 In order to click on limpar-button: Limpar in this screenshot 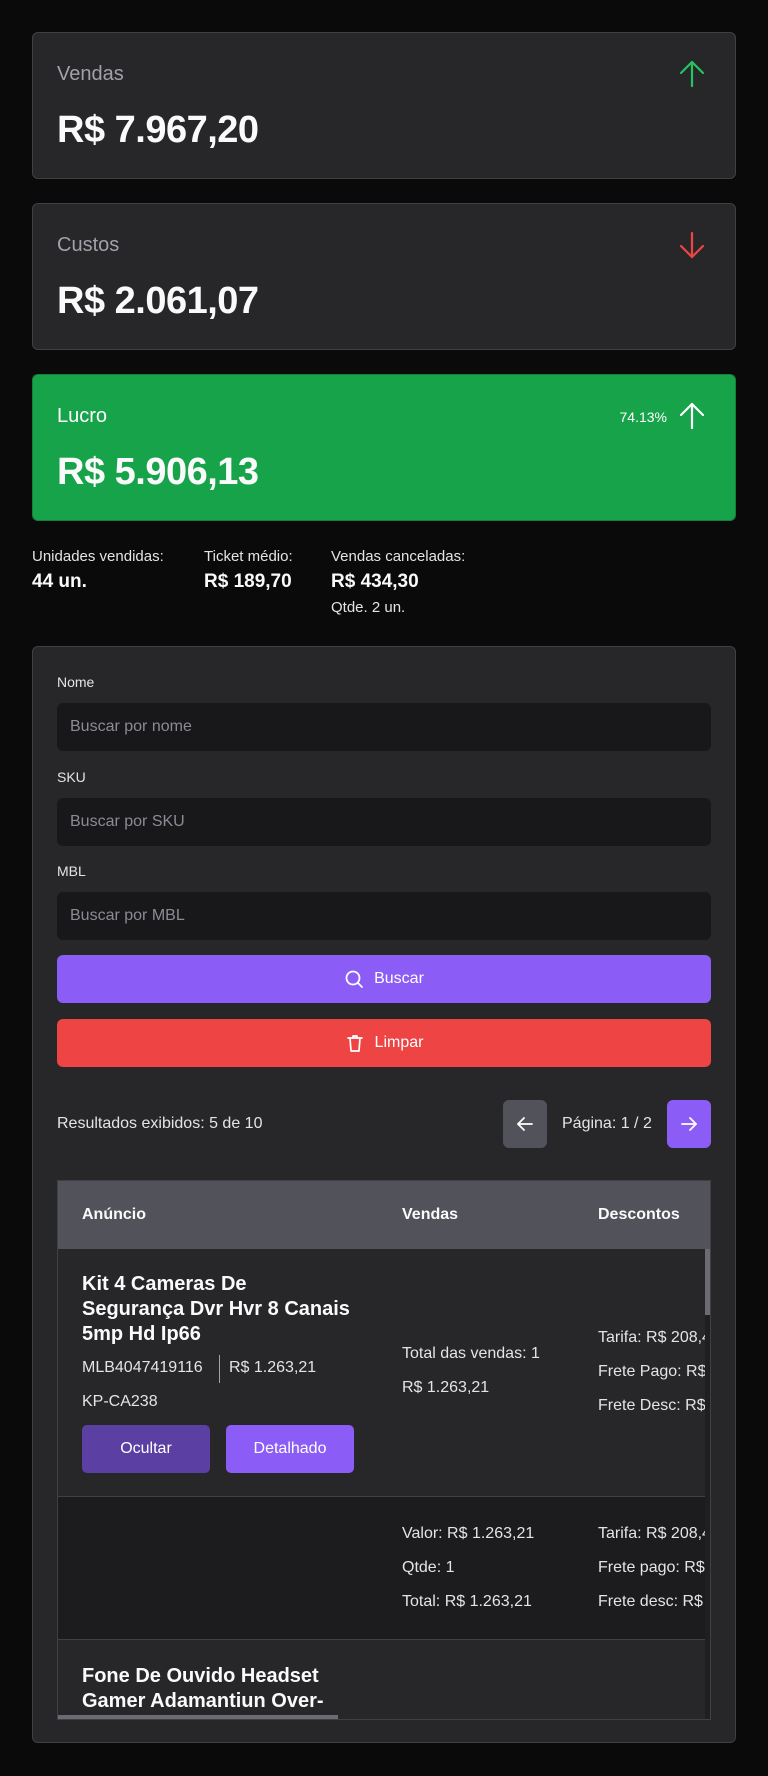, I will do `click(384, 1043)`.